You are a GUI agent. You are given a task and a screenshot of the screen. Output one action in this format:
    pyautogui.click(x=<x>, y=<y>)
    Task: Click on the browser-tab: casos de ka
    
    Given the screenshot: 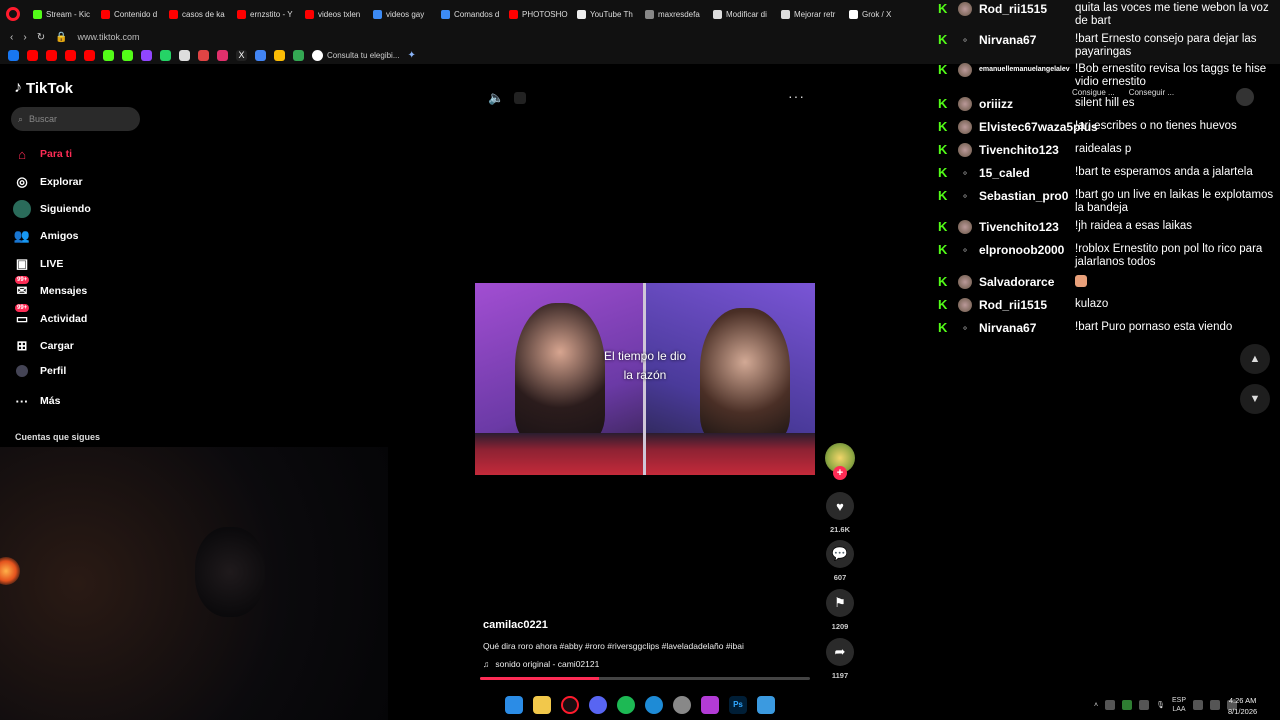 What is the action you would take?
    pyautogui.click(x=197, y=14)
    